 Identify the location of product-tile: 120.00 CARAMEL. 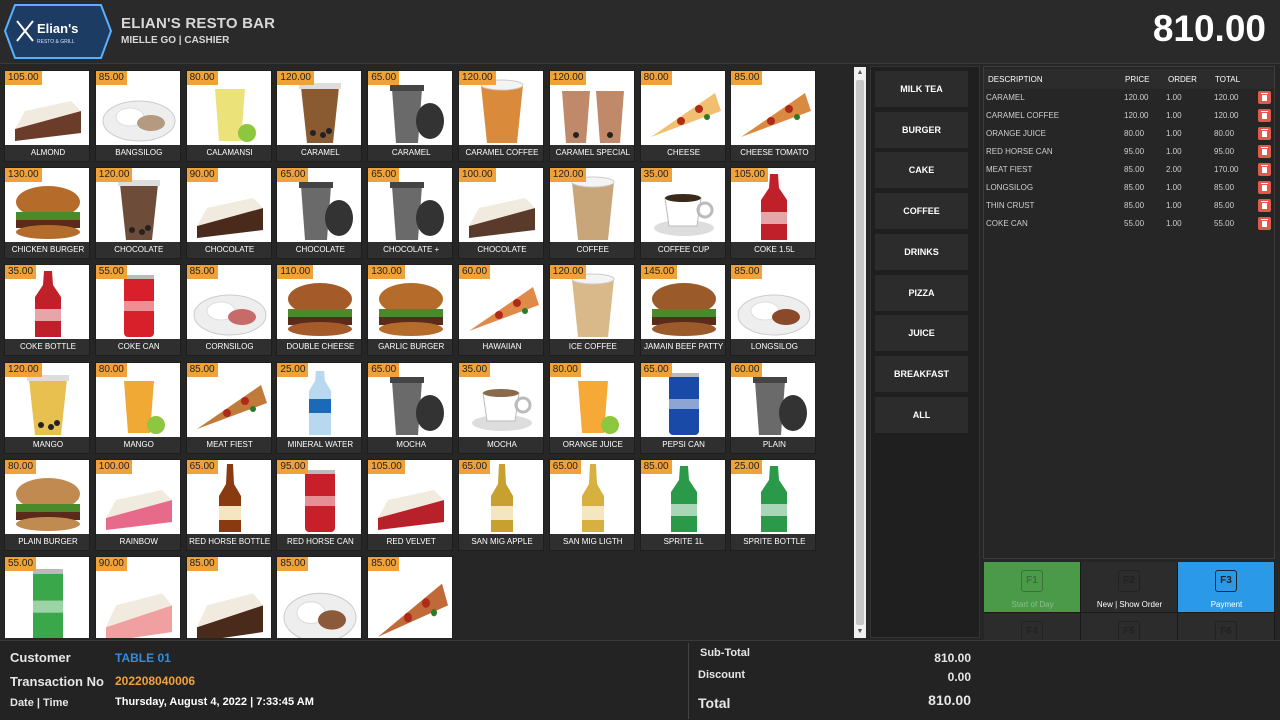
(319, 116).